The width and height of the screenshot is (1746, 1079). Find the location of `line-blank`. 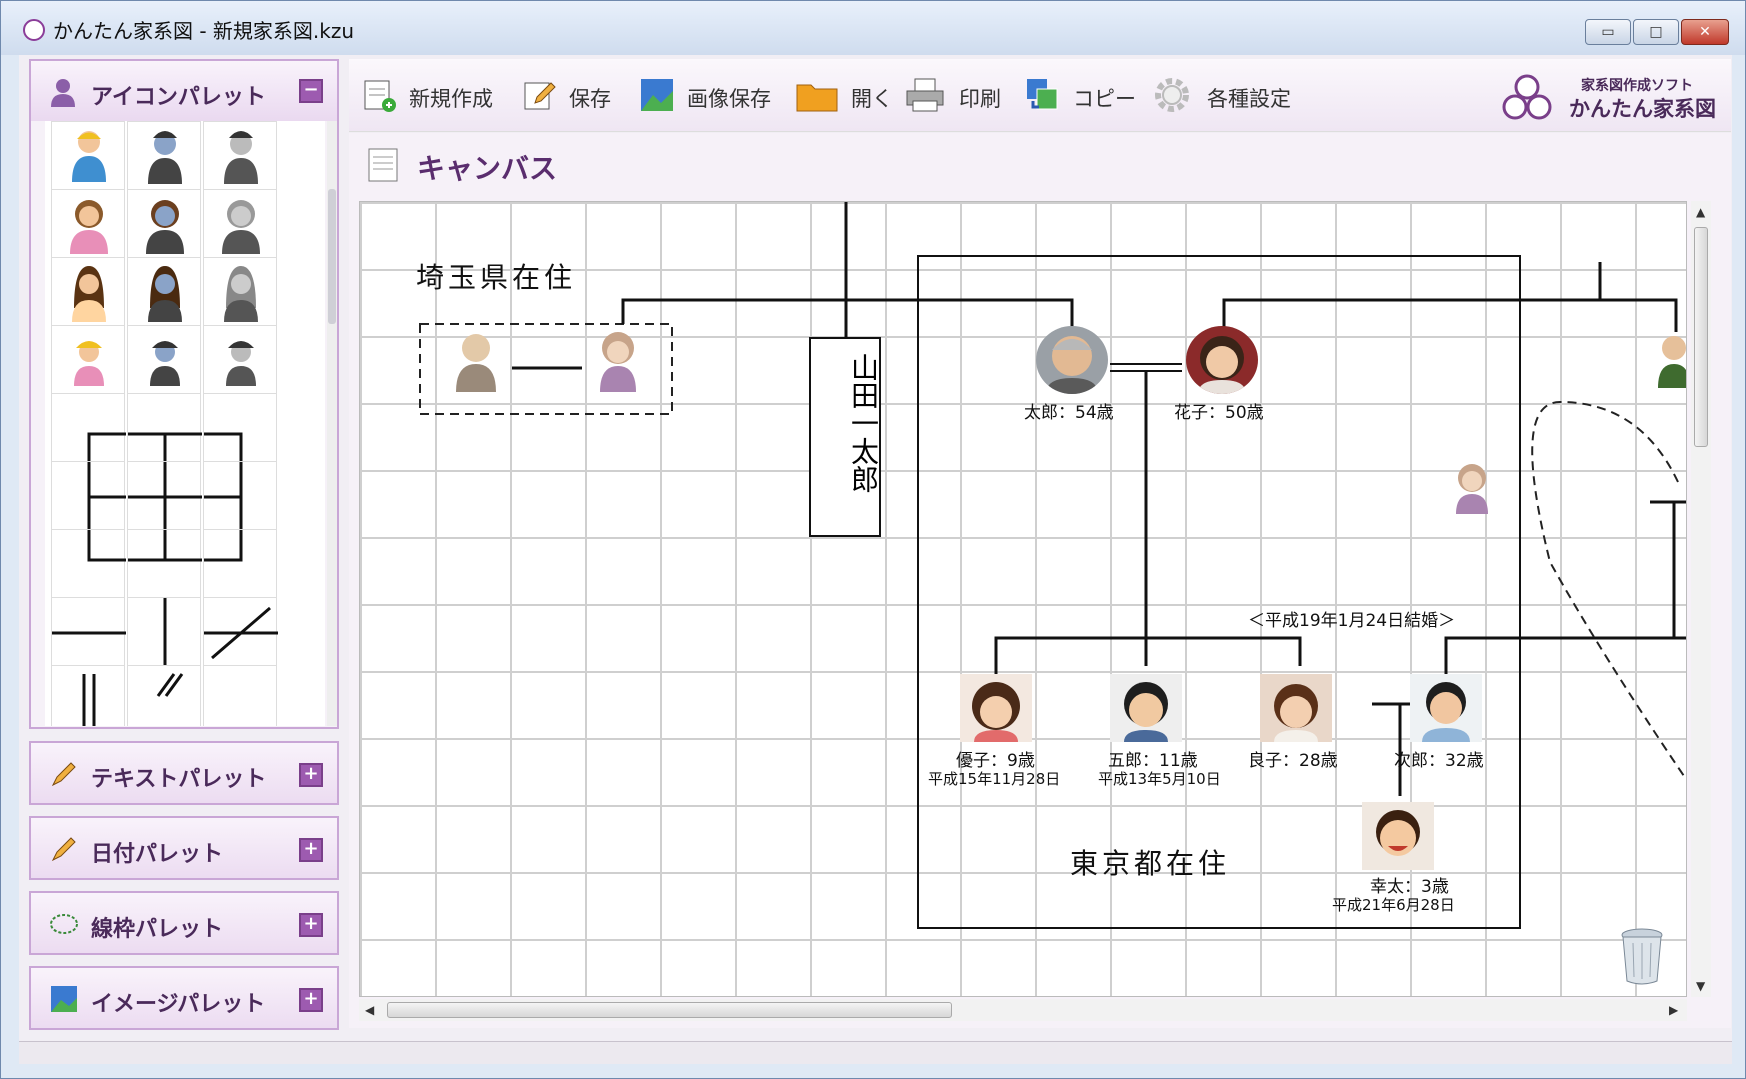

line-blank is located at coordinates (240, 695).